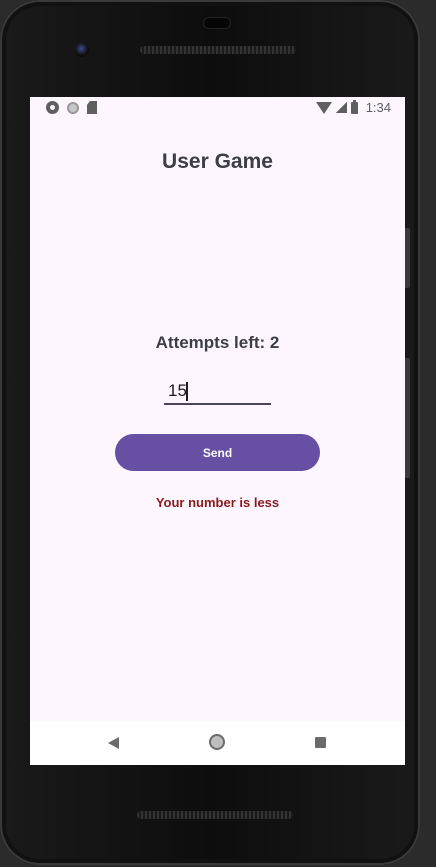  Describe the element at coordinates (217, 161) in the screenshot. I see `page-title: User Game` at that location.